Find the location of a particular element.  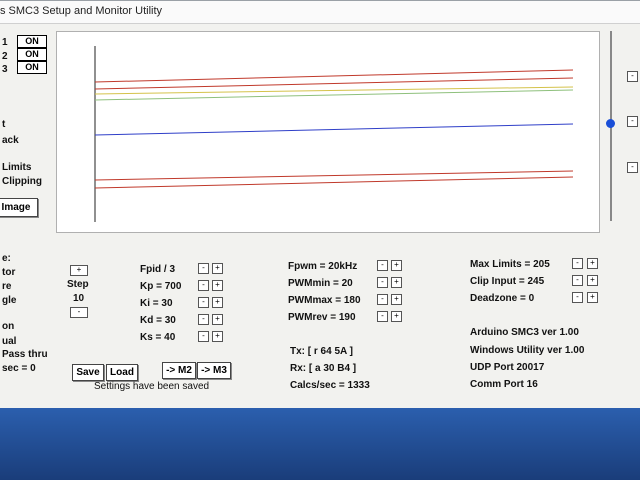

rx-readout: Rx: [ a 30 B4 ] is located at coordinates (323, 368).